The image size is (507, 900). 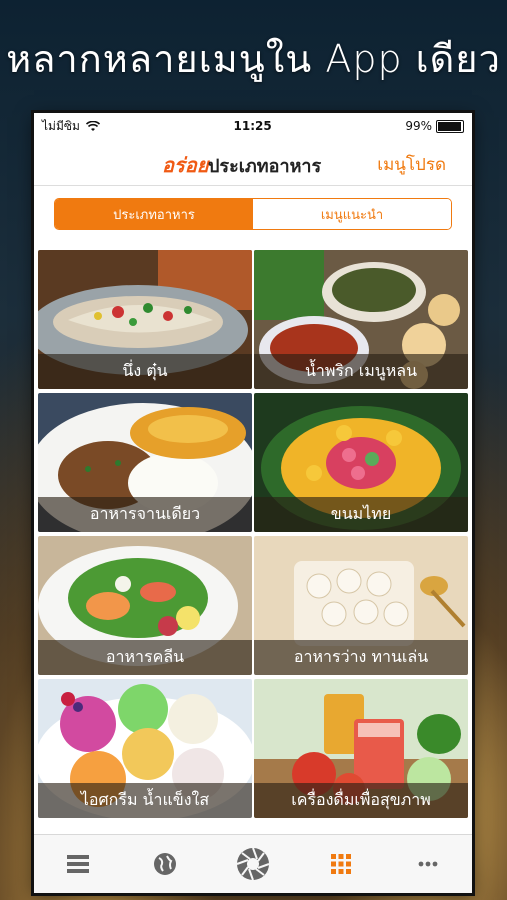 What do you see at coordinates (361, 605) in the screenshot?
I see `category-tile-snacks: อาหารว่าง ทานเล่น` at bounding box center [361, 605].